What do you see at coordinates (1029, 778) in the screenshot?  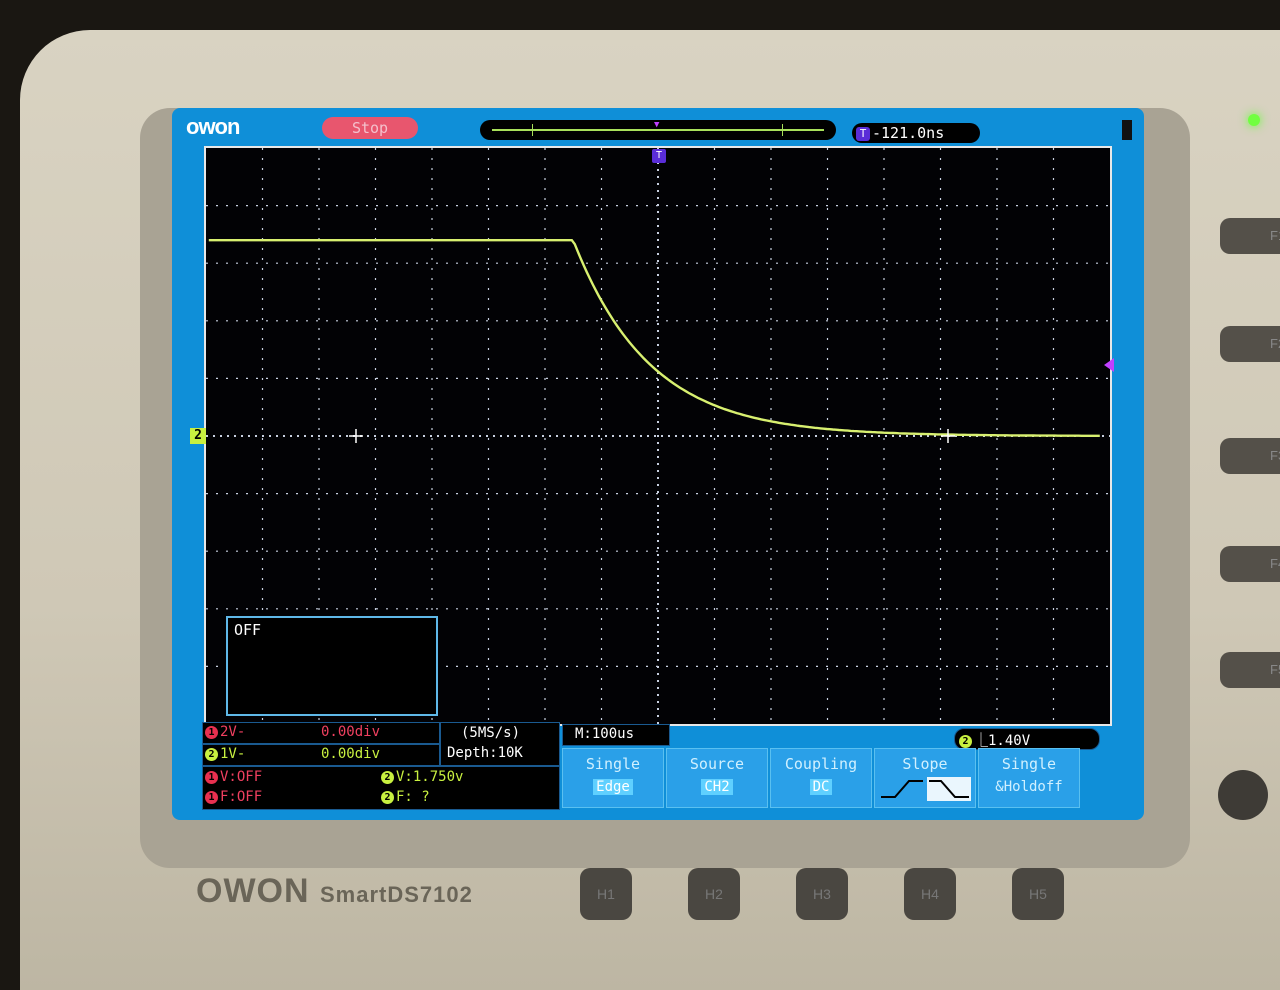 I see `menu-item-holdoff: Single &Holdoff` at bounding box center [1029, 778].